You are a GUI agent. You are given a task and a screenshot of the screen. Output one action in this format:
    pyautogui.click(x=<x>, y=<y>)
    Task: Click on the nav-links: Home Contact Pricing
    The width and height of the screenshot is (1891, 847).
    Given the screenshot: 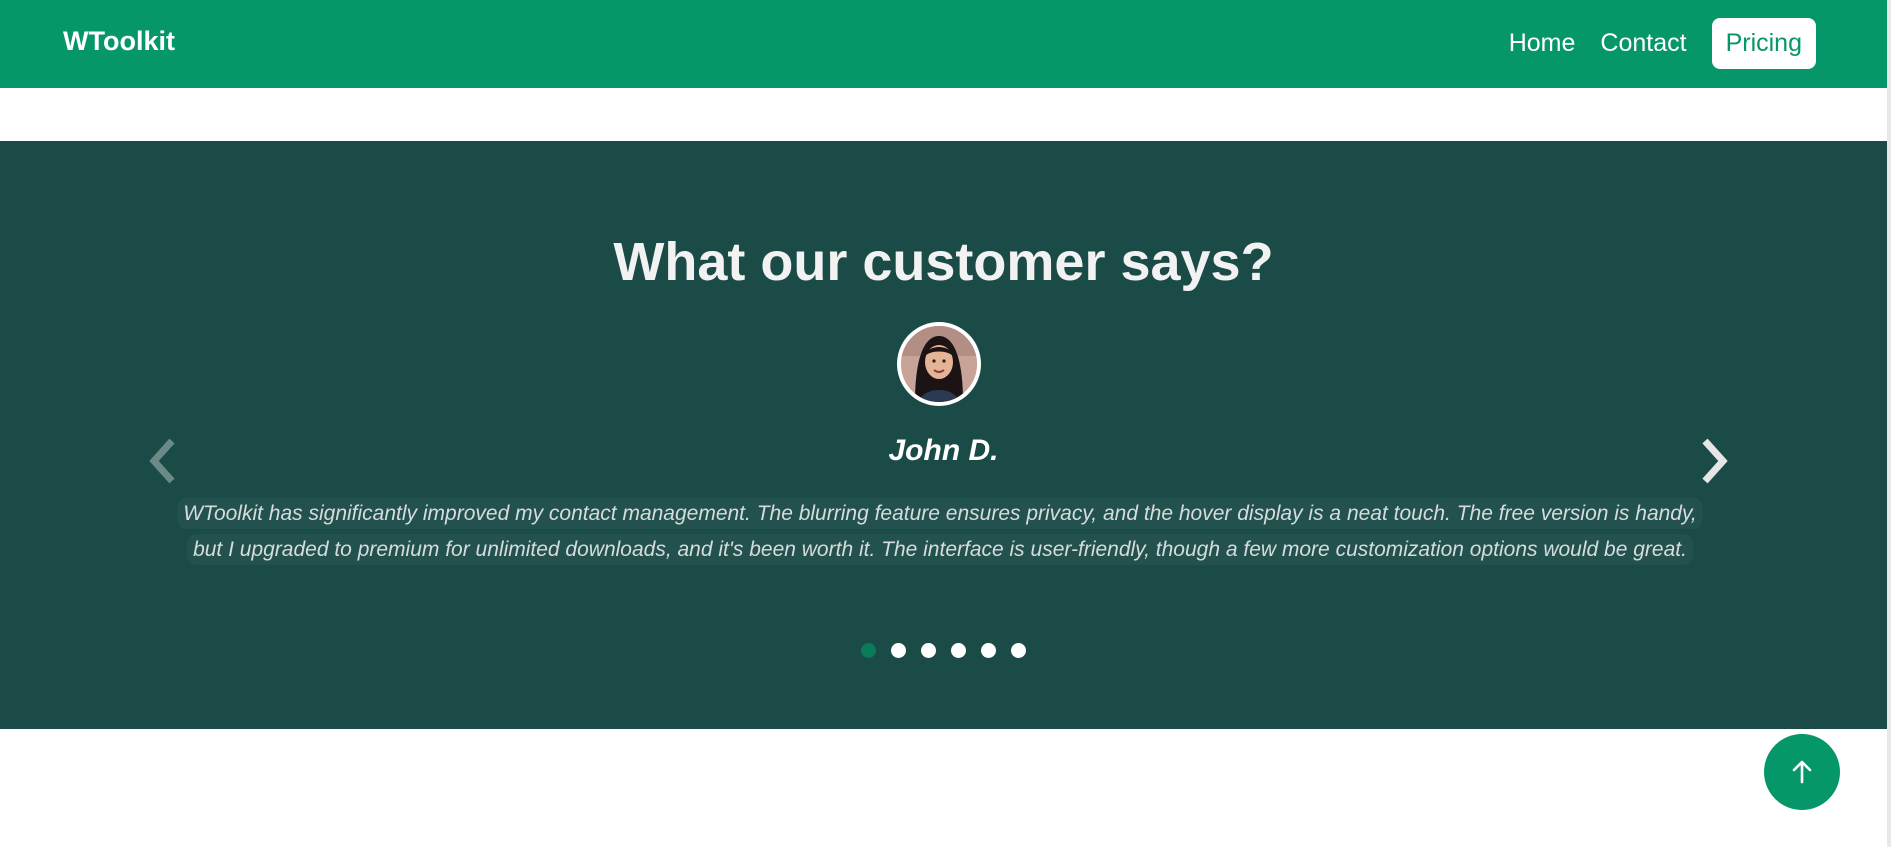 What is the action you would take?
    pyautogui.click(x=1650, y=43)
    